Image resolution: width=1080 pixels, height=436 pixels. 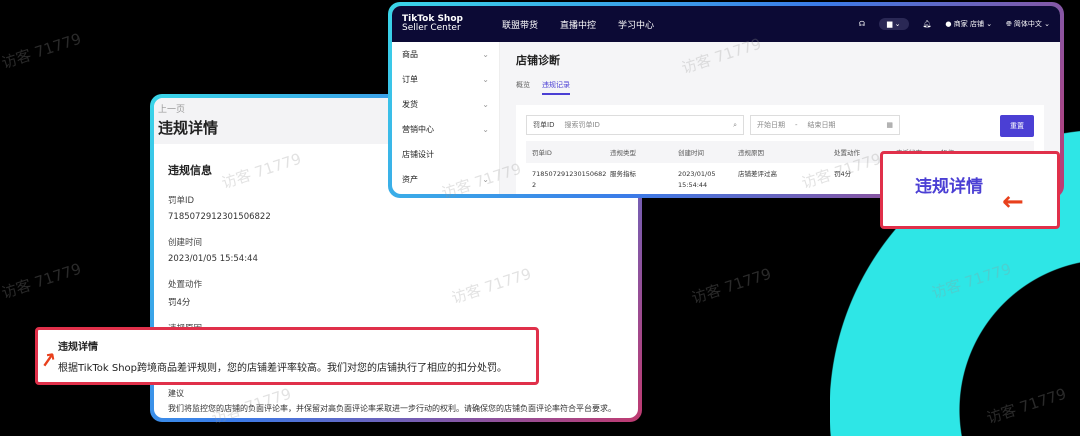 What do you see at coordinates (447, 24) in the screenshot?
I see `logo: TikTok Shop Seller Center` at bounding box center [447, 24].